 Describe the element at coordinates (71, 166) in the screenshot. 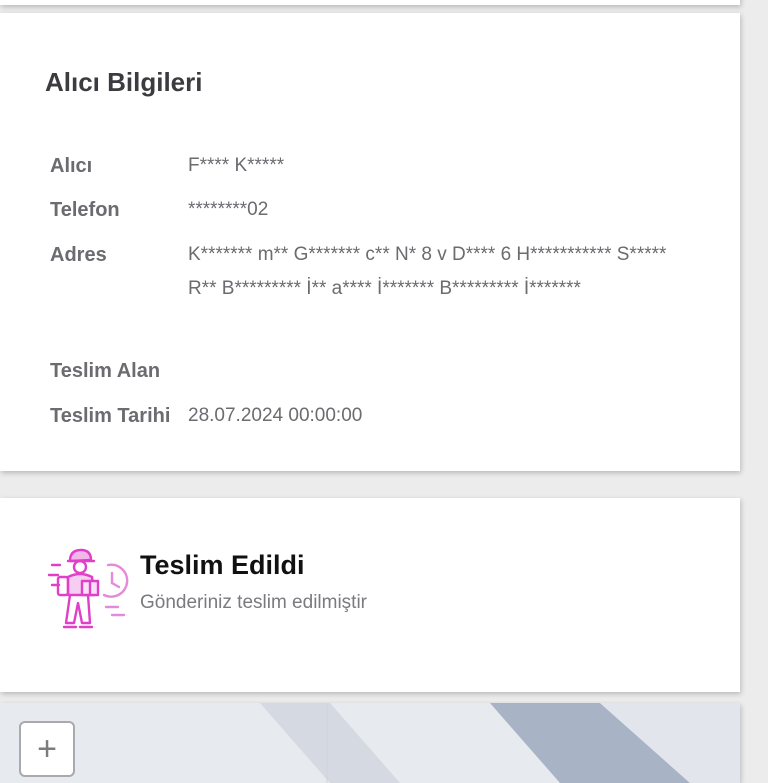

I see `recipient-label: Alıcı` at that location.